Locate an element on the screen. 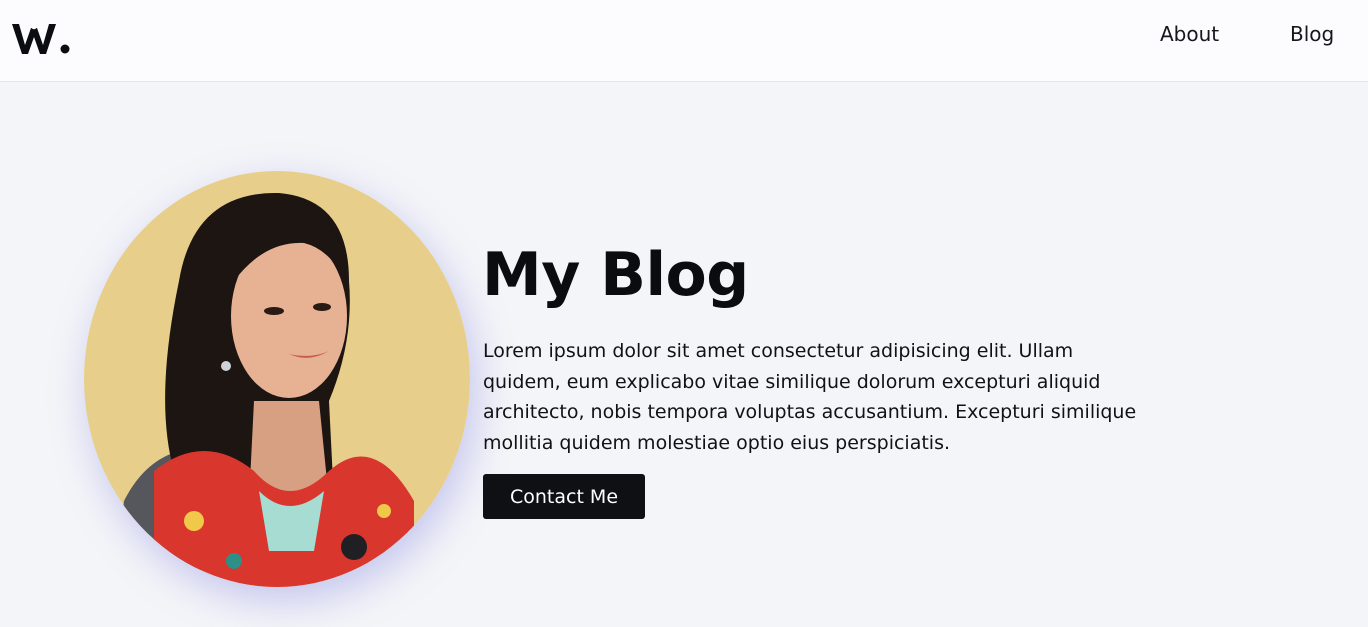 Image resolution: width=1368 pixels, height=627 pixels. nav-blog-link: Blog is located at coordinates (1312, 34).